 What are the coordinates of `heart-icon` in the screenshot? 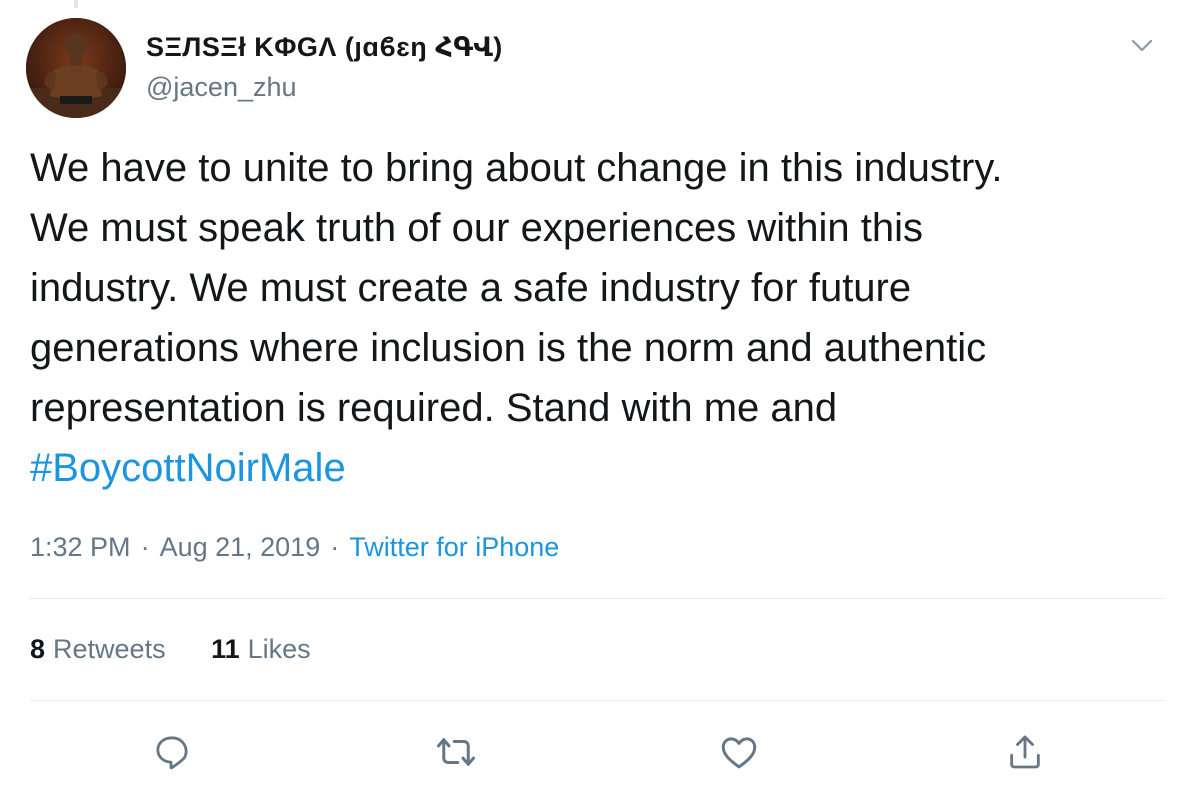 It's located at (739, 753).